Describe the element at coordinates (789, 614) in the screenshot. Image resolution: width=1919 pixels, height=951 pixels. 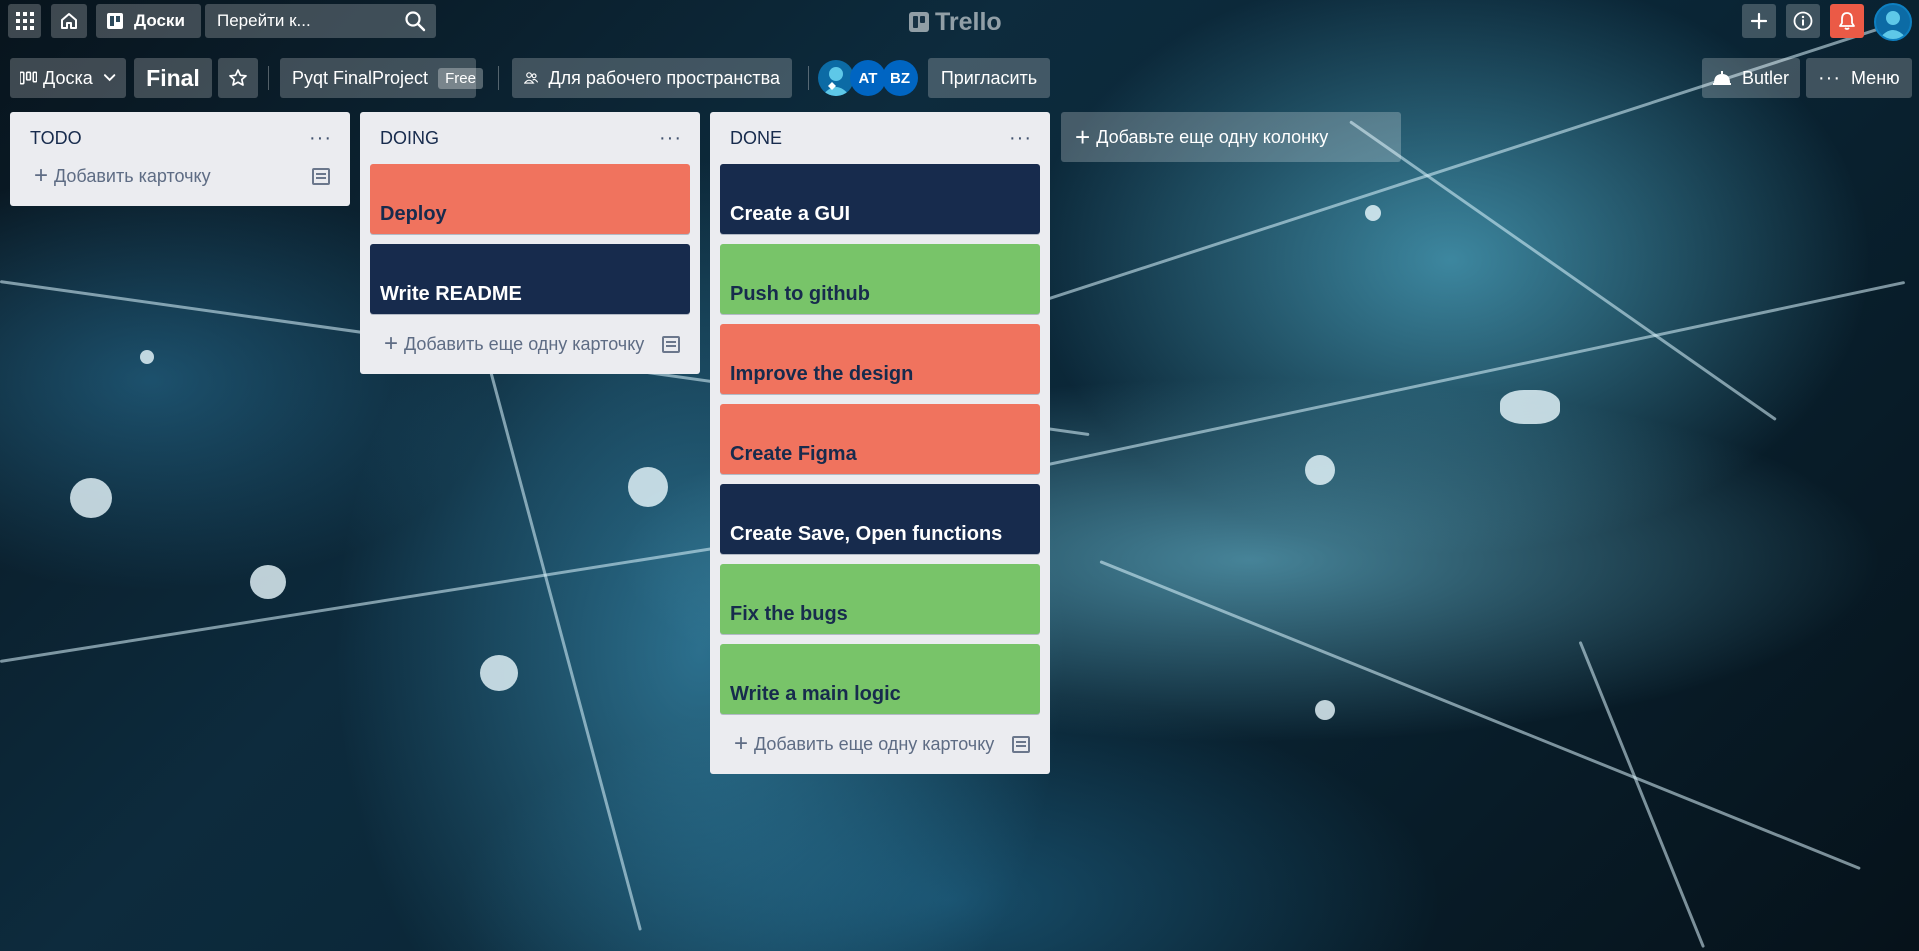
I see `card-title: Fix the bugs` at that location.